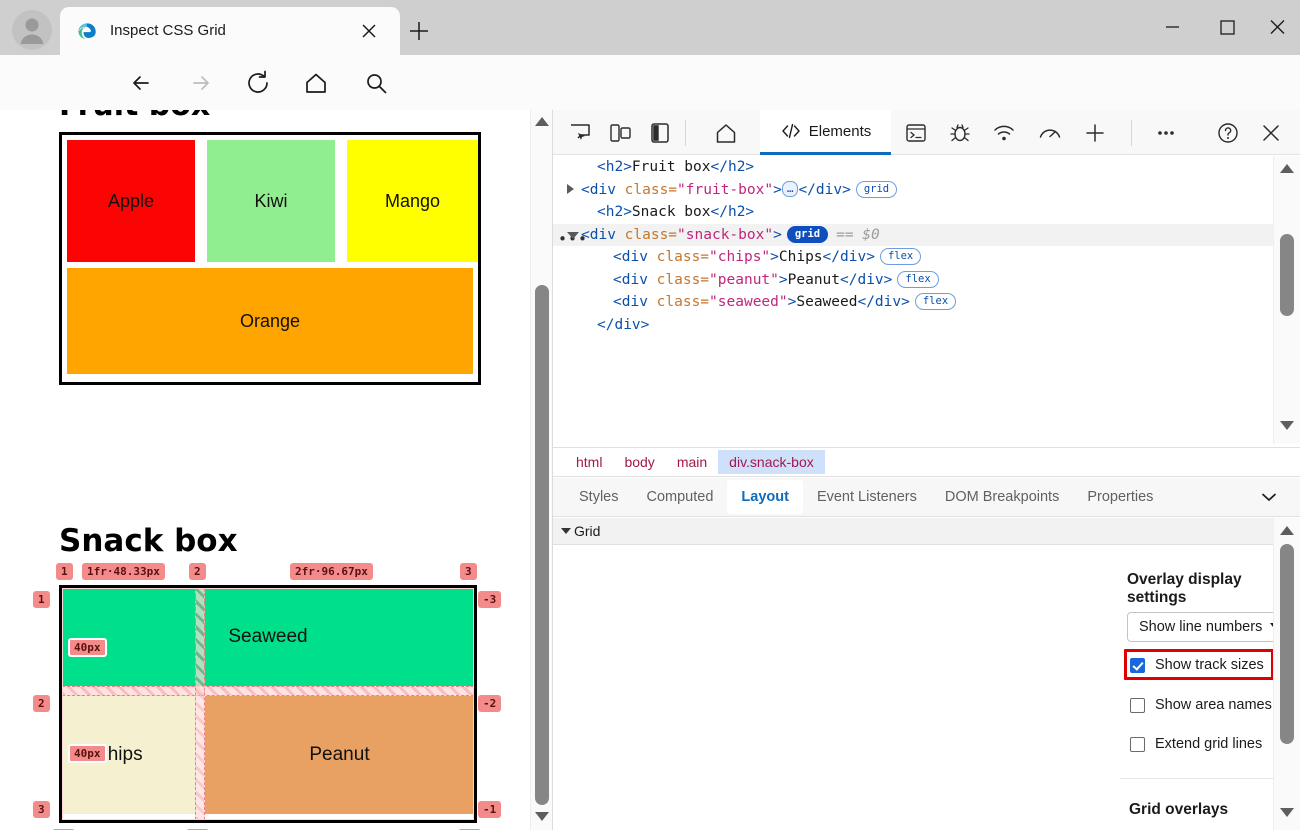 This screenshot has height=830, width=1300. I want to click on dom-tree-scrollbar, so click(1286, 300).